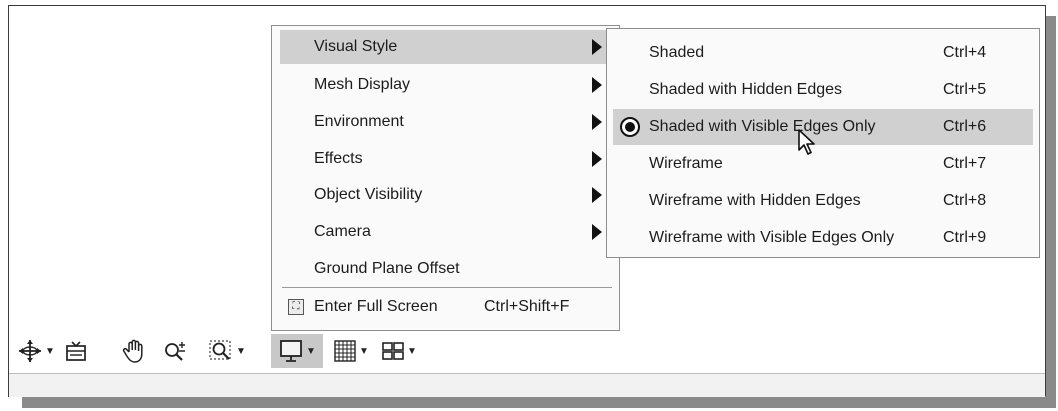 The height and width of the screenshot is (411, 1058). Describe the element at coordinates (446, 47) in the screenshot. I see `menu-item-visual-style: Visual Style` at that location.